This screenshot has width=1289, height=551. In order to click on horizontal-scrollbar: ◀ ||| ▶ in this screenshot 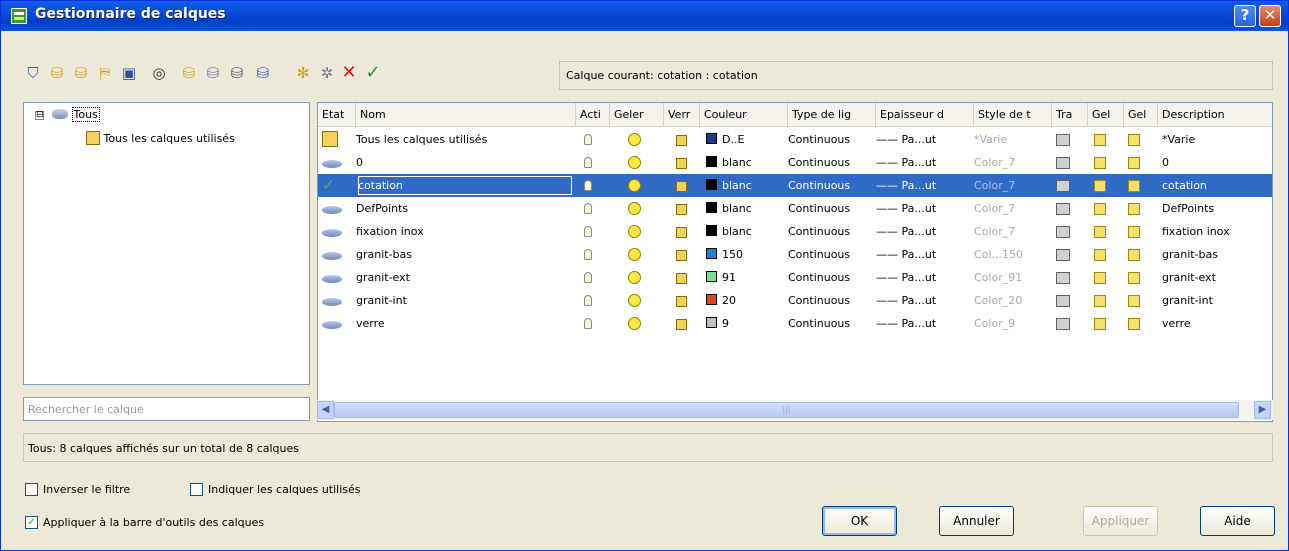, I will do `click(795, 410)`.